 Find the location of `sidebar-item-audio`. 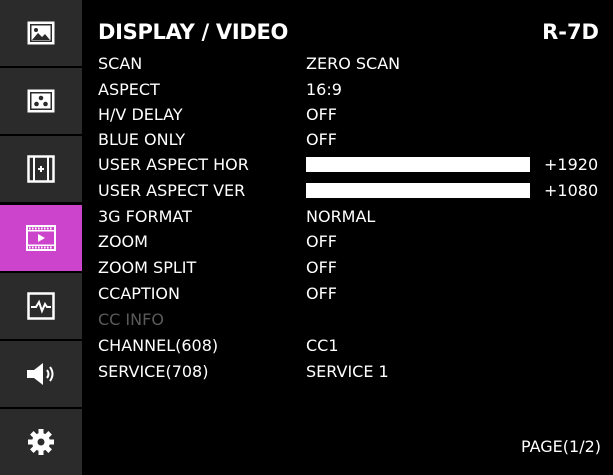

sidebar-item-audio is located at coordinates (41, 374).